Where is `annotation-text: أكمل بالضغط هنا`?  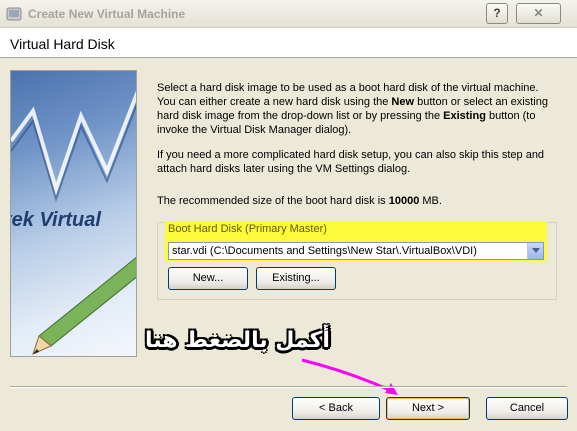
annotation-text: أكمل بالضغط هنا is located at coordinates (237, 340).